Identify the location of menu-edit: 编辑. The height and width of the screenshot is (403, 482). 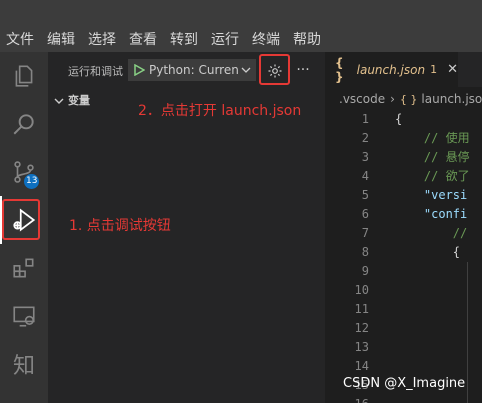
(61, 40).